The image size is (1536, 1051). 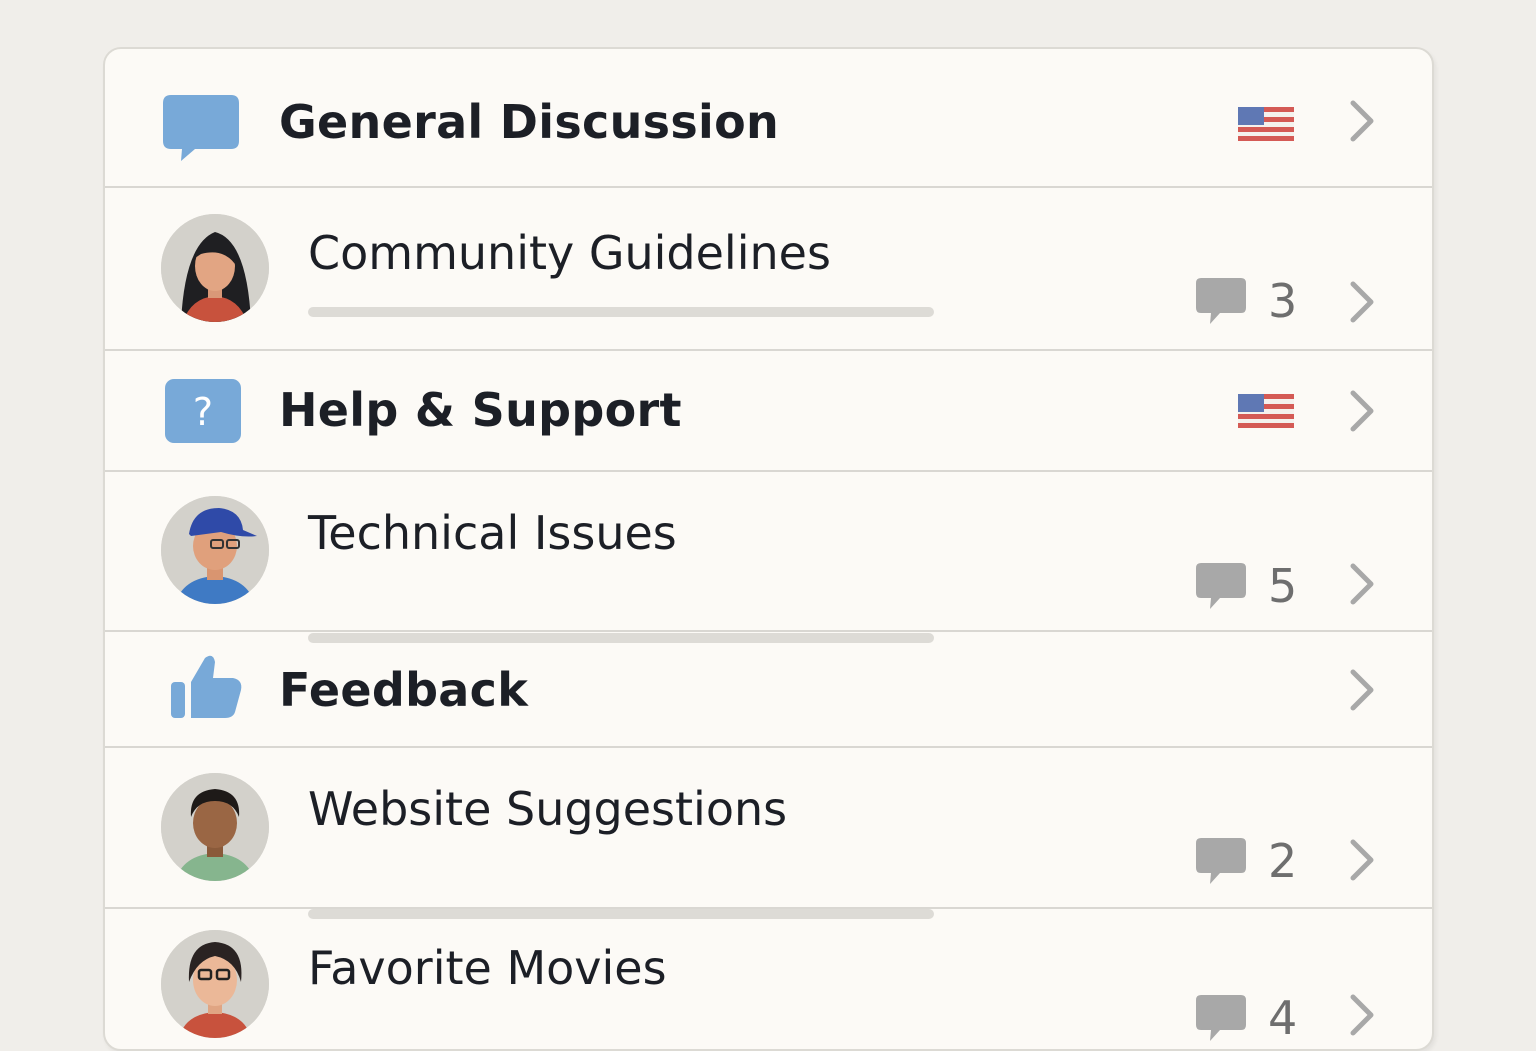 What do you see at coordinates (621, 312) in the screenshot?
I see `activity-bar` at bounding box center [621, 312].